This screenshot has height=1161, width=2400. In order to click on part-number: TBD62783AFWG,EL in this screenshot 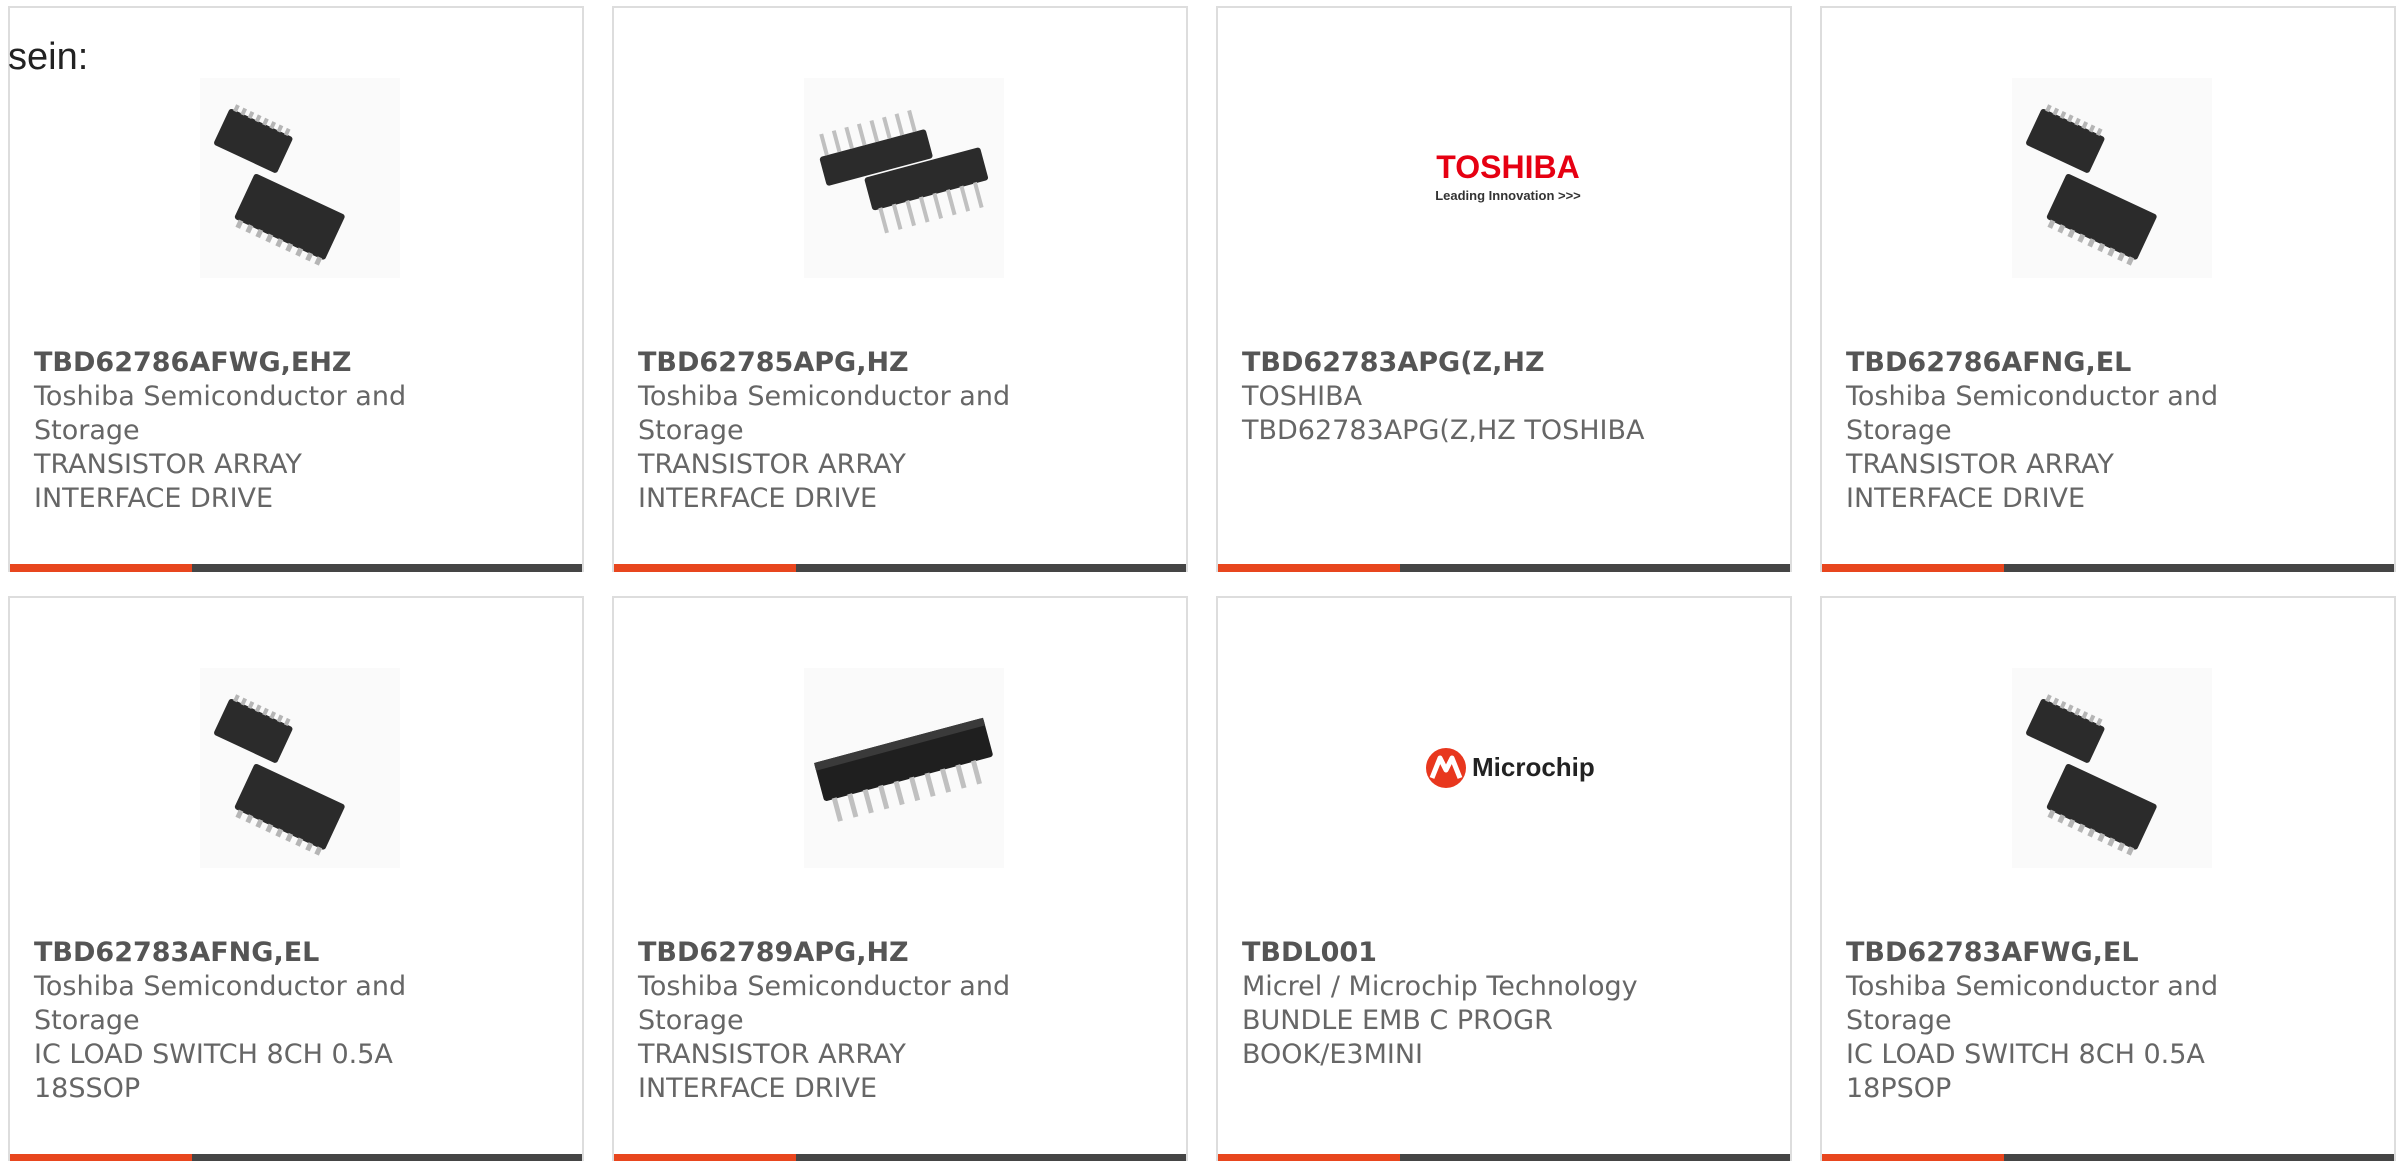, I will do `click(1992, 953)`.